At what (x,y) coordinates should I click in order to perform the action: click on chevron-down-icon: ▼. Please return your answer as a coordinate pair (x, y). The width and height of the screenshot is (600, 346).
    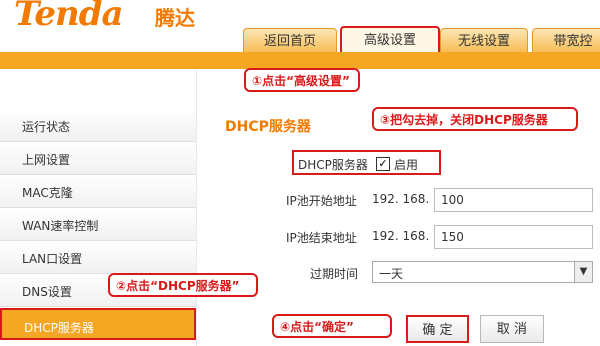
    Looking at the image, I should click on (583, 272).